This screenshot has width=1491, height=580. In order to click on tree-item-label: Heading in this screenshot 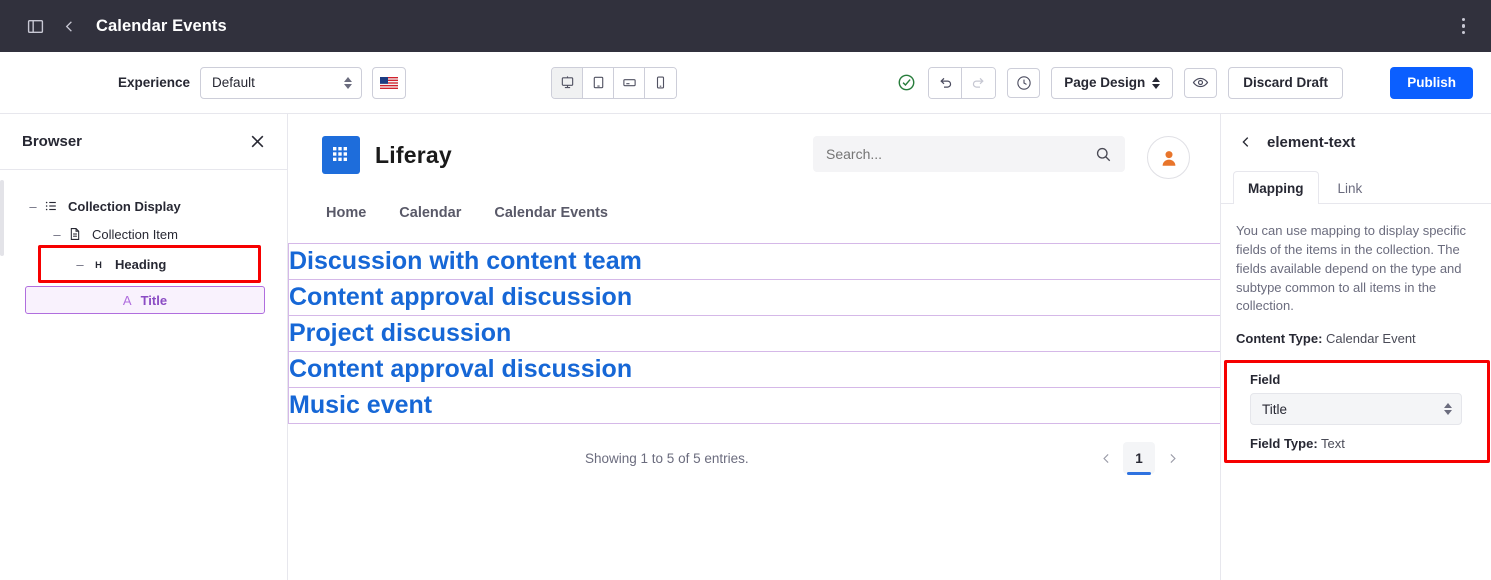, I will do `click(141, 264)`.